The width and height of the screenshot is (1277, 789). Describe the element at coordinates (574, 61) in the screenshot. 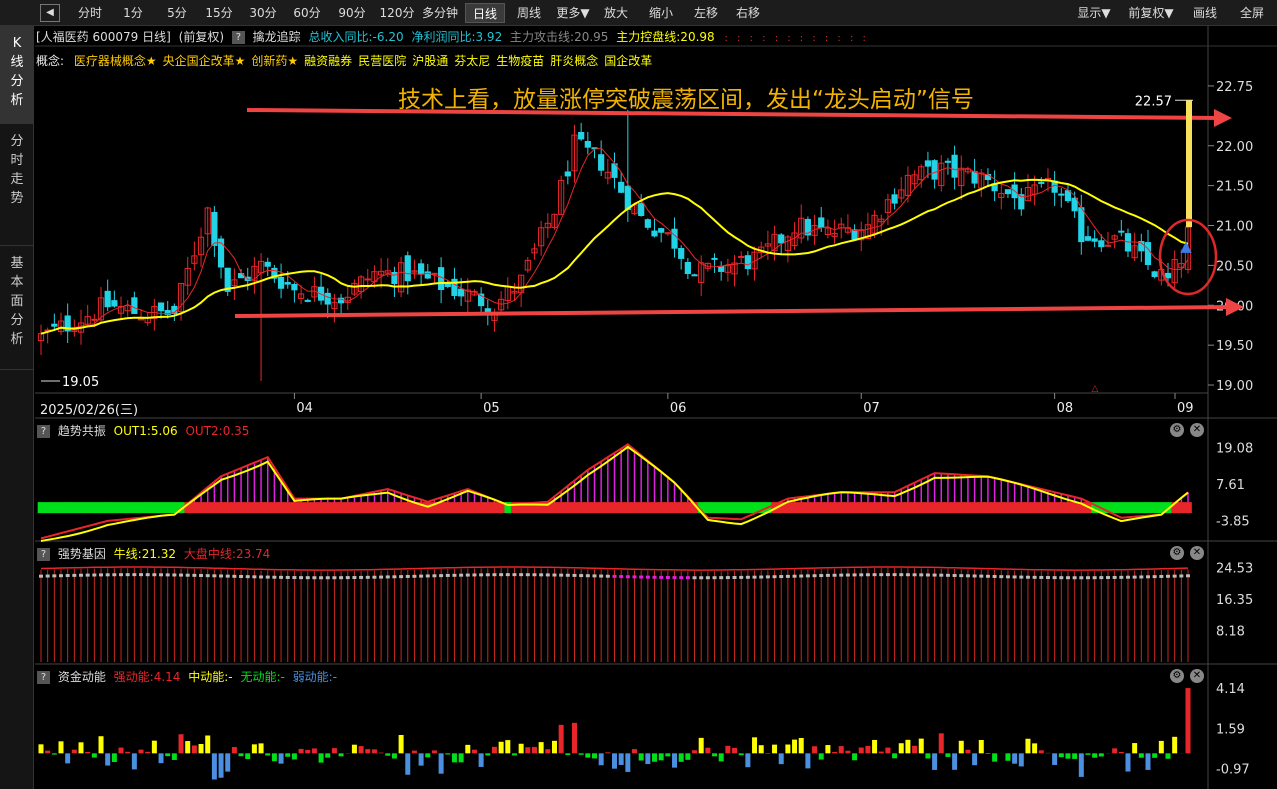

I see `concept-item: 肝炎概念` at that location.